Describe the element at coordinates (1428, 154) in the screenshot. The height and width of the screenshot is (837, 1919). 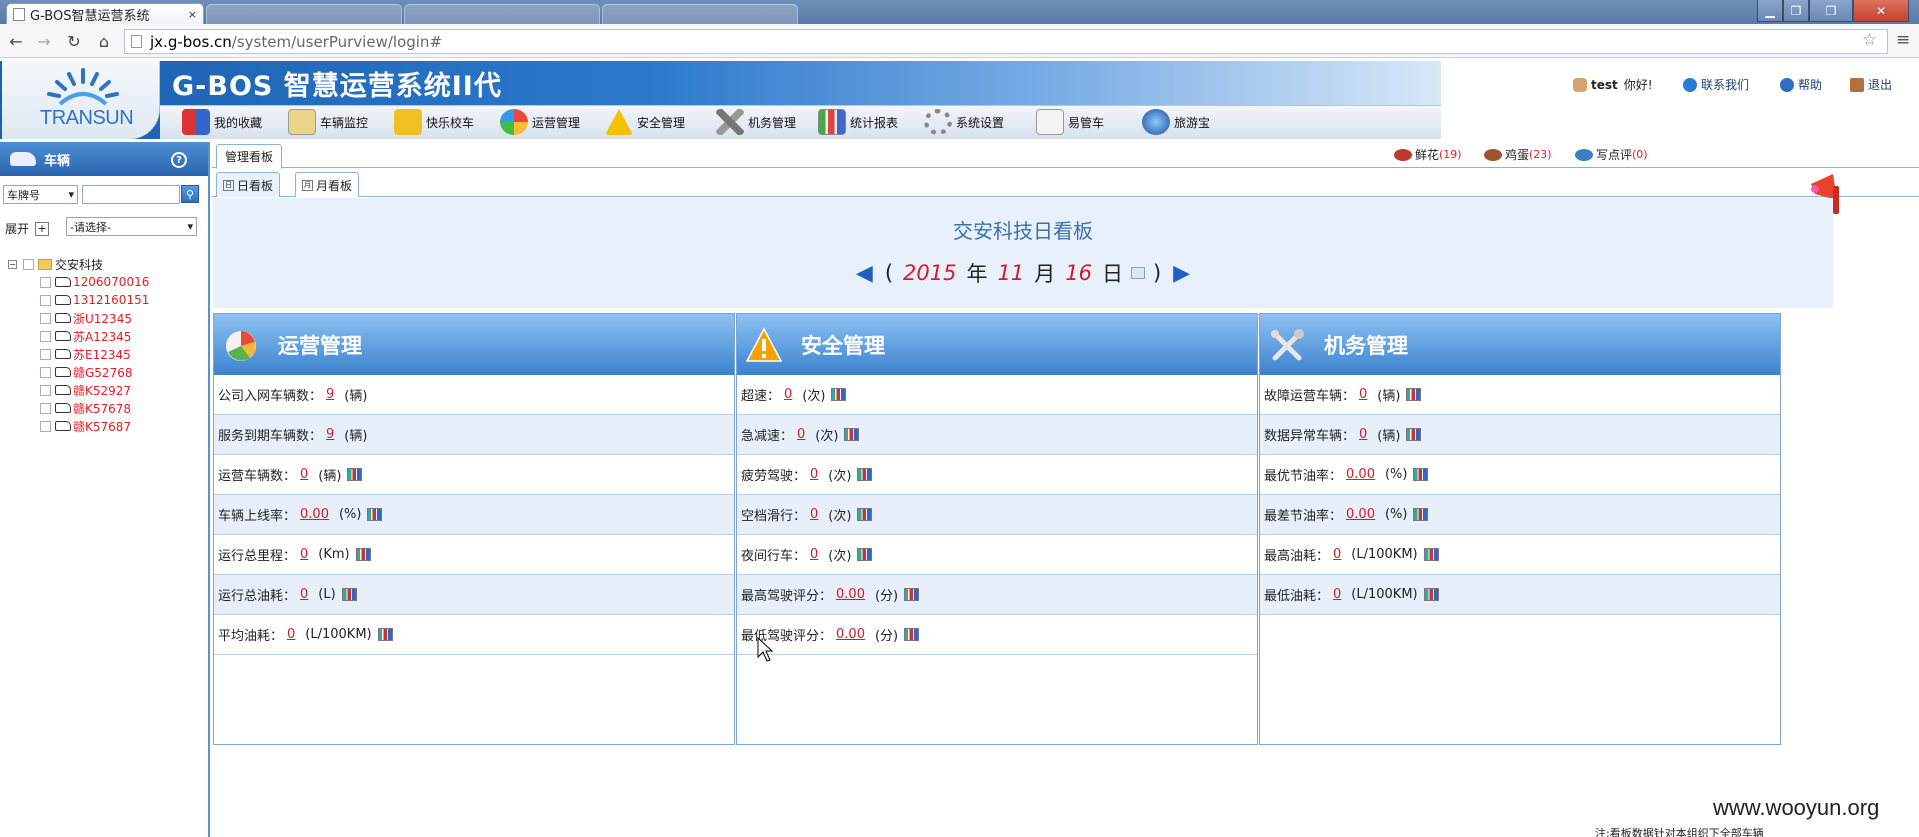
I see `flowers-stat: 鲜花 (19)` at that location.